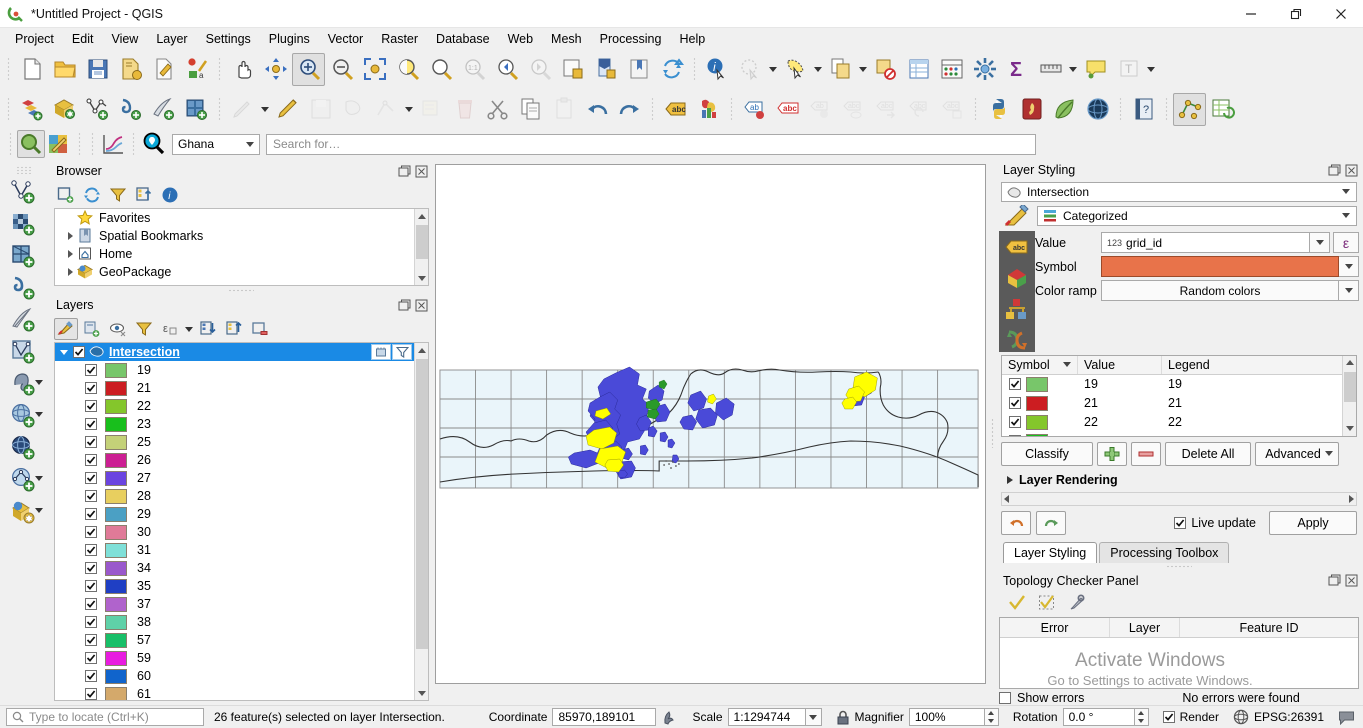  What do you see at coordinates (596, 109) in the screenshot?
I see `undo-button` at bounding box center [596, 109].